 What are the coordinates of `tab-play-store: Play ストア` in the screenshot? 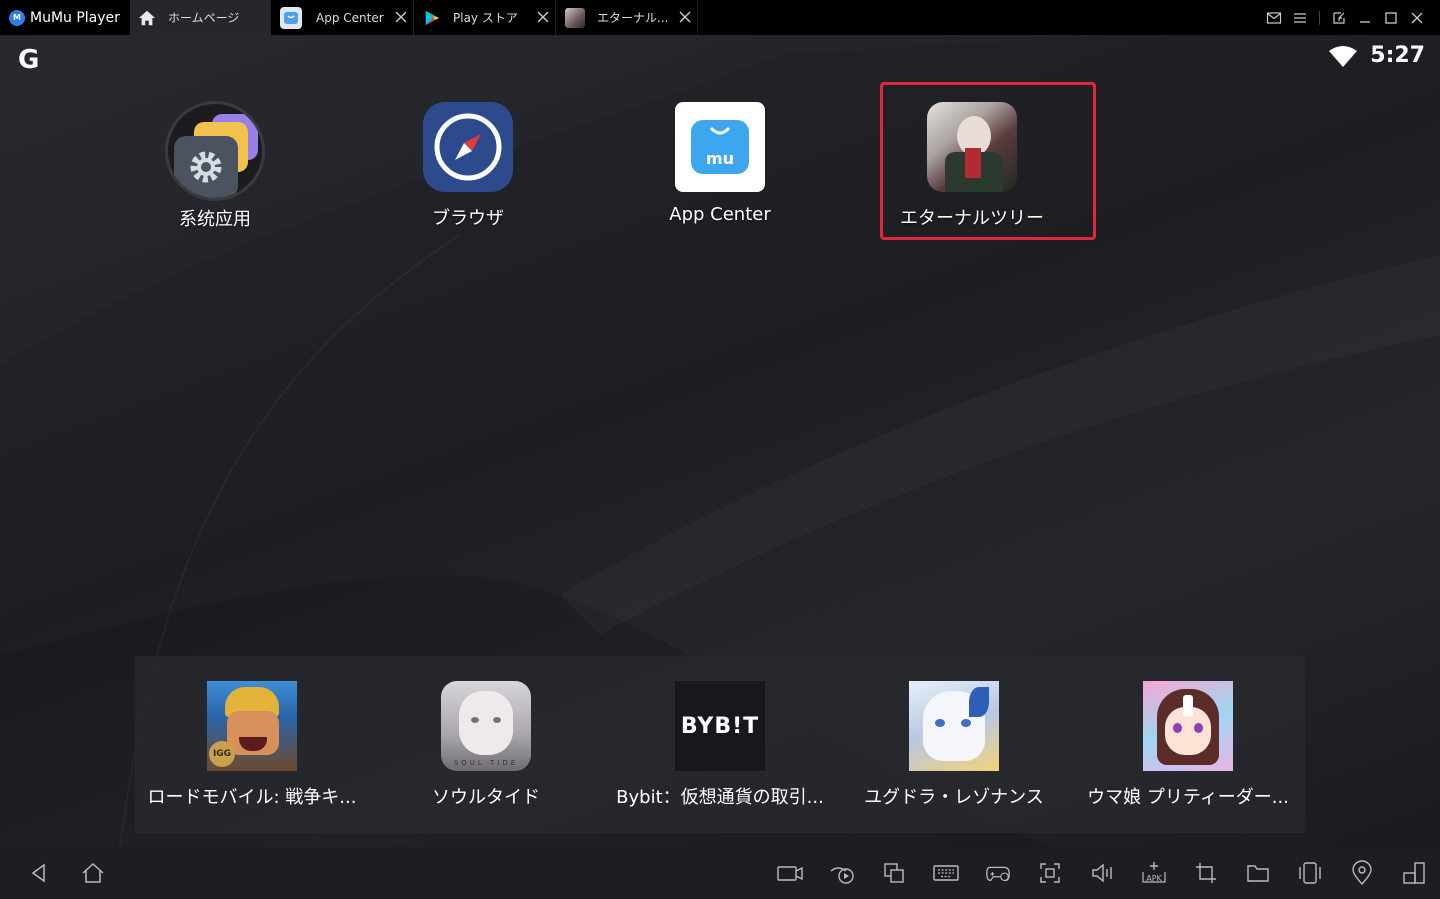 It's located at (485, 17).